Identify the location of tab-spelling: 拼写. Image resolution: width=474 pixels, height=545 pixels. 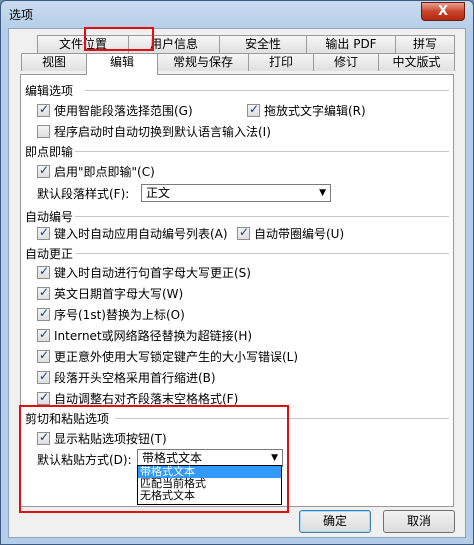
(425, 44).